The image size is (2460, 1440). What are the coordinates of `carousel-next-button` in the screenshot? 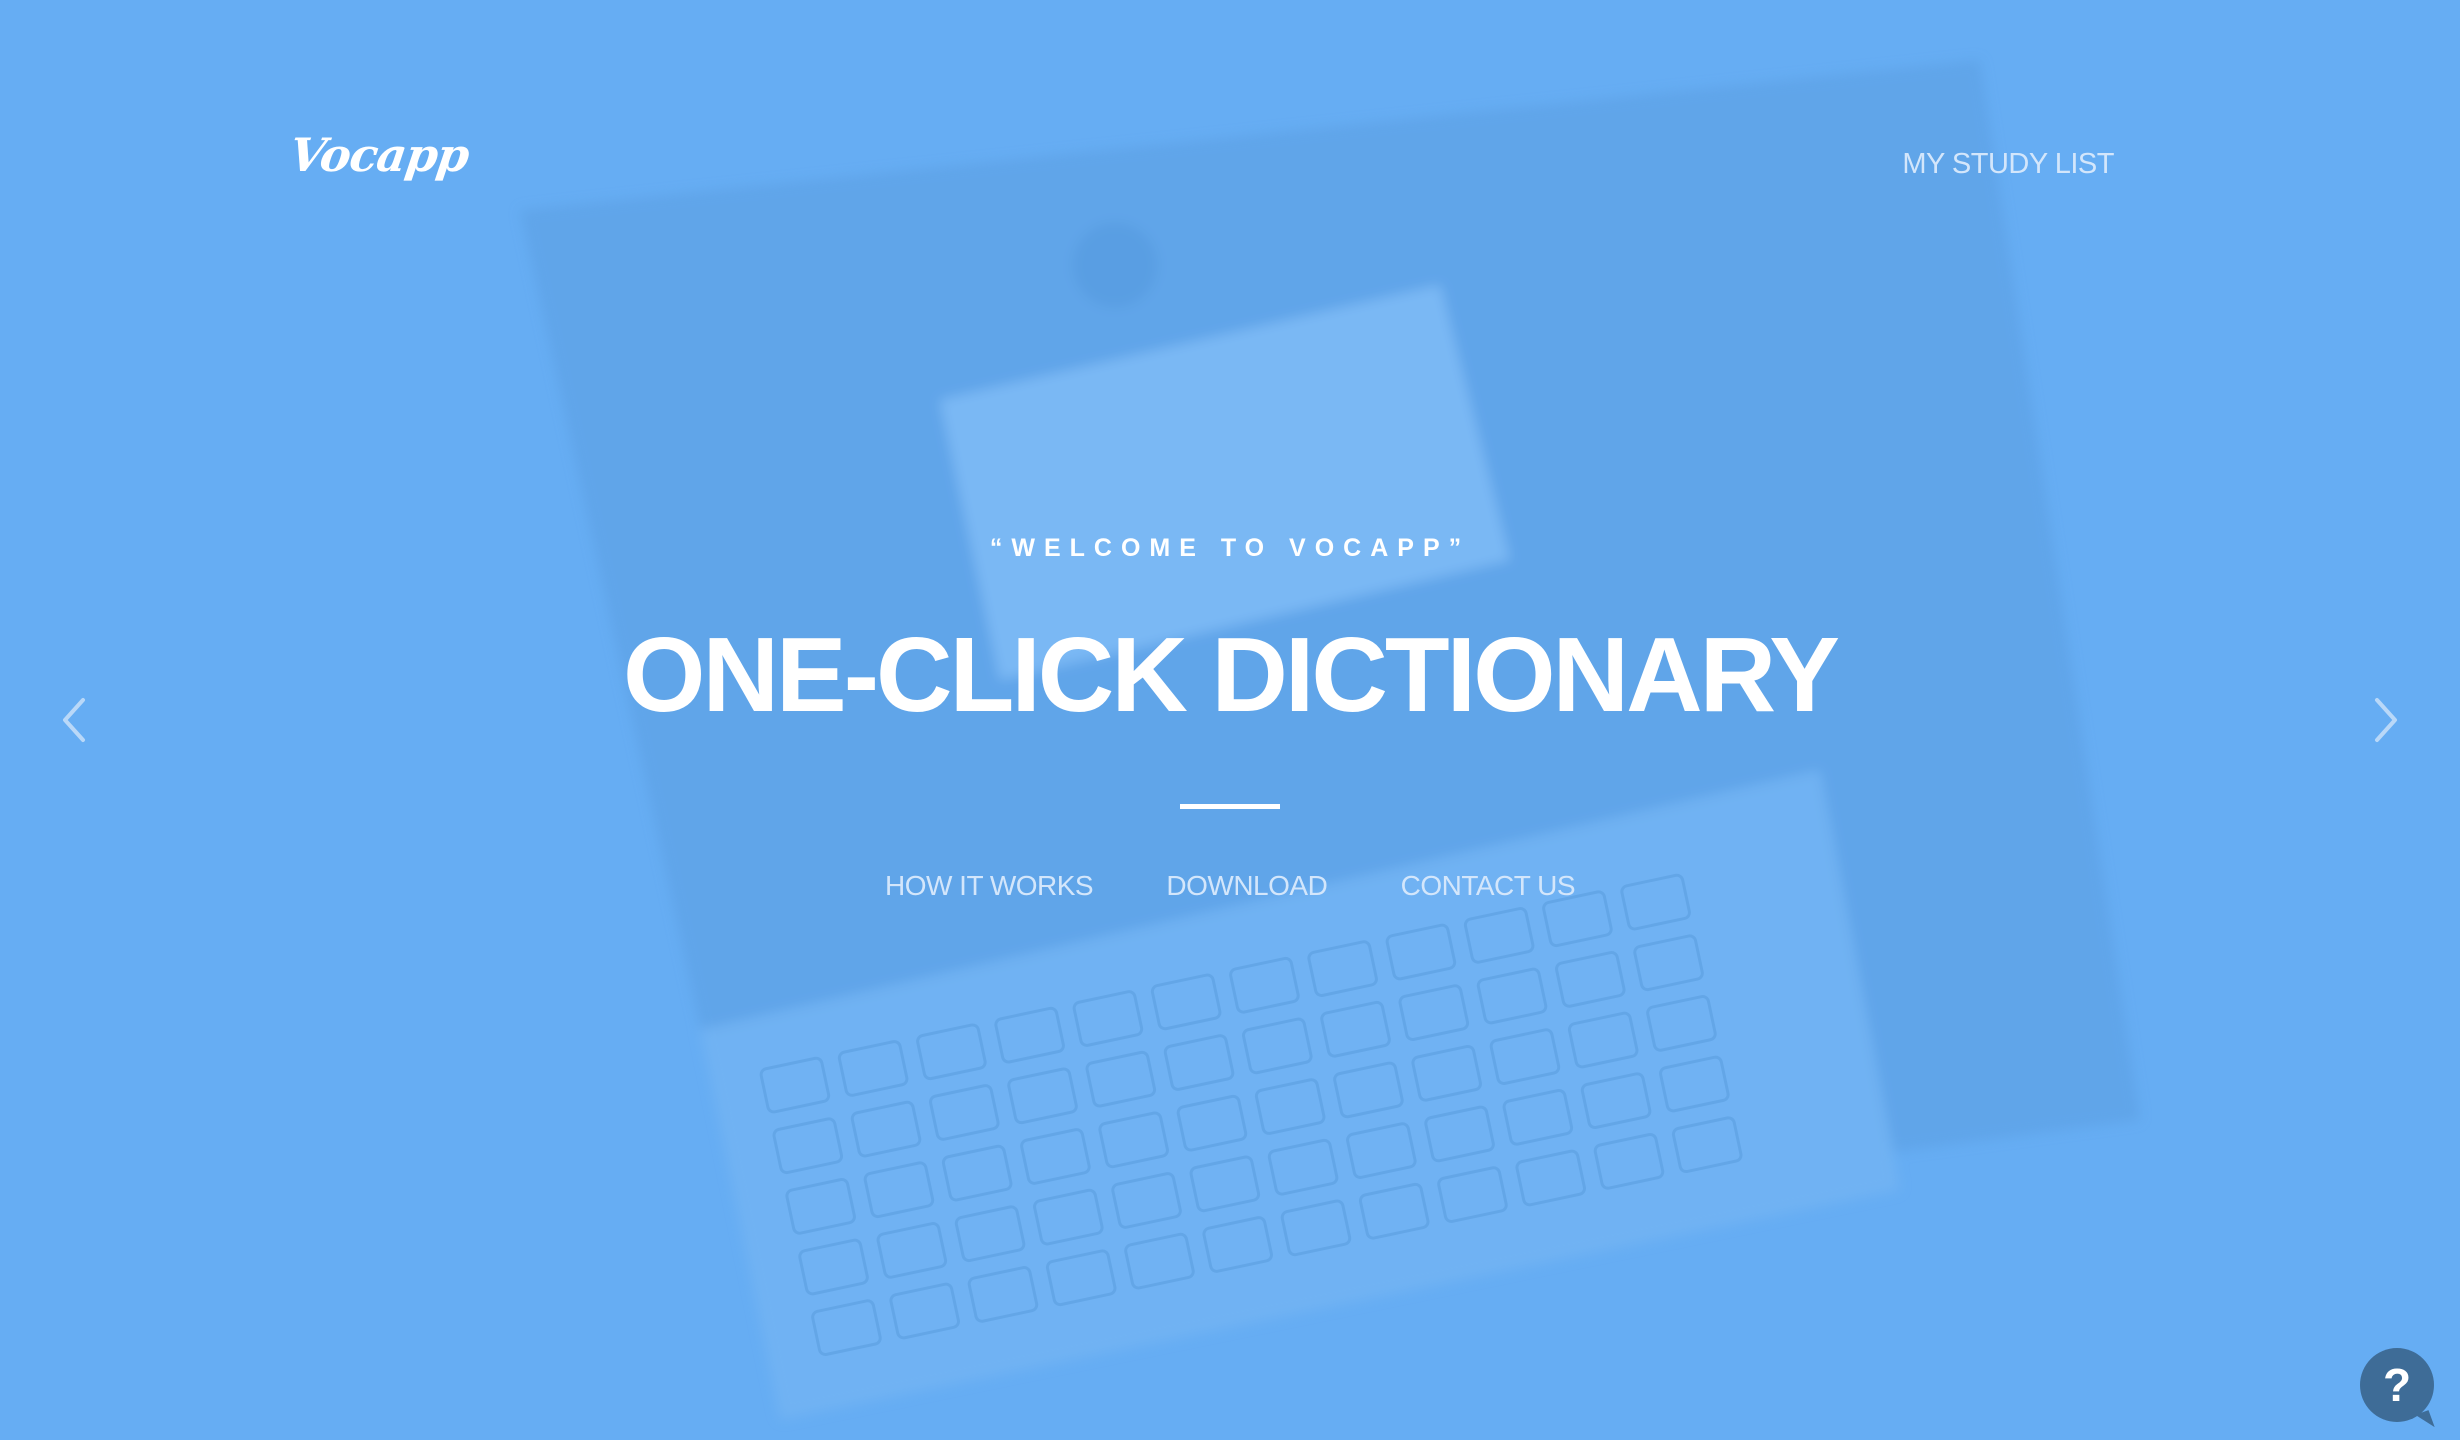 It's located at (2385, 720).